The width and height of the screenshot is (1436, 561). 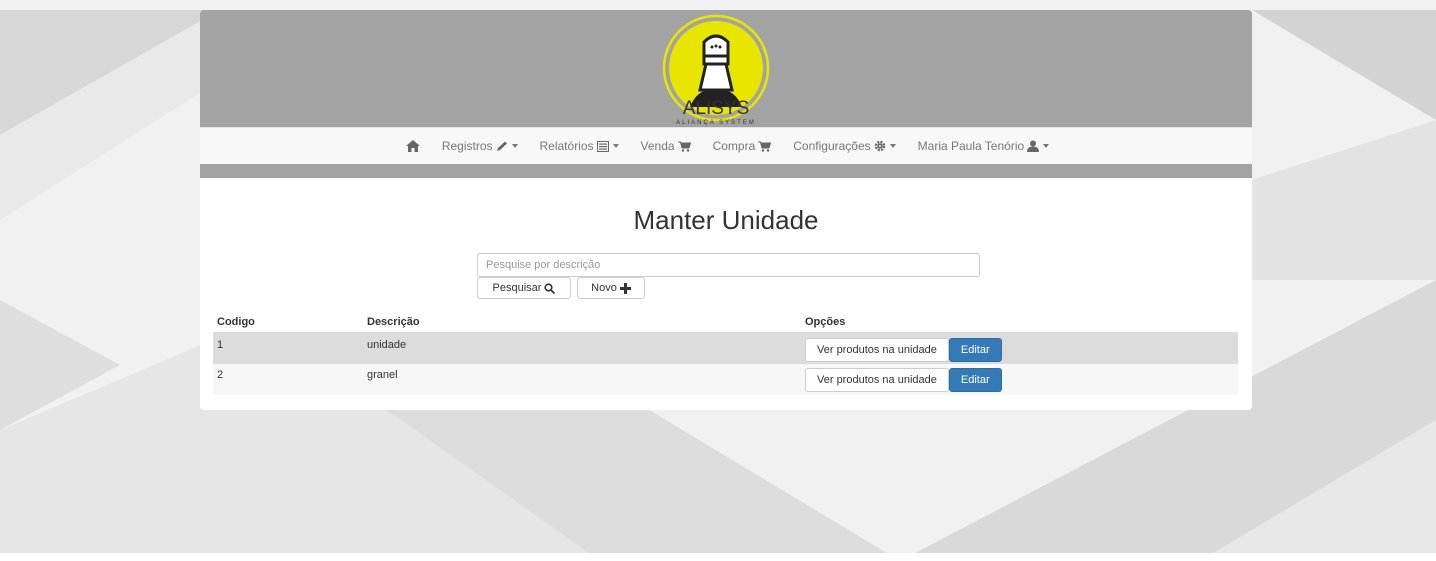 What do you see at coordinates (566, 146) in the screenshot?
I see `nav-relatorios-label: Relatórios` at bounding box center [566, 146].